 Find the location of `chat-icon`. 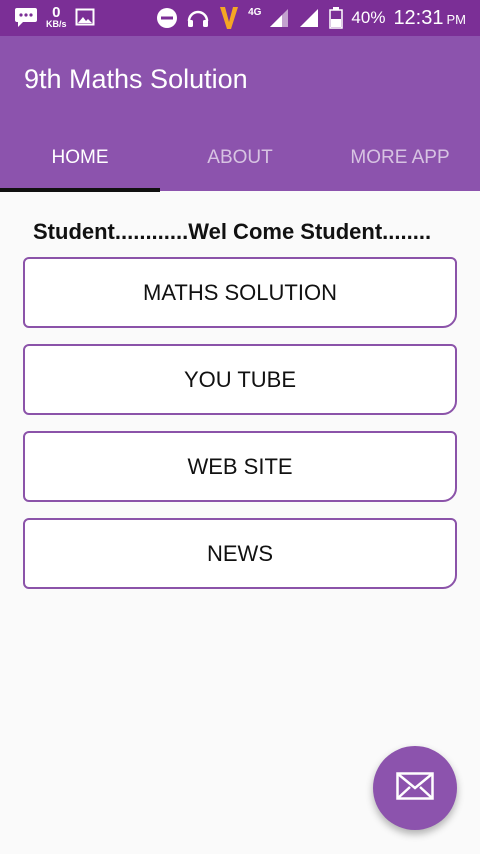

chat-icon is located at coordinates (26, 17).